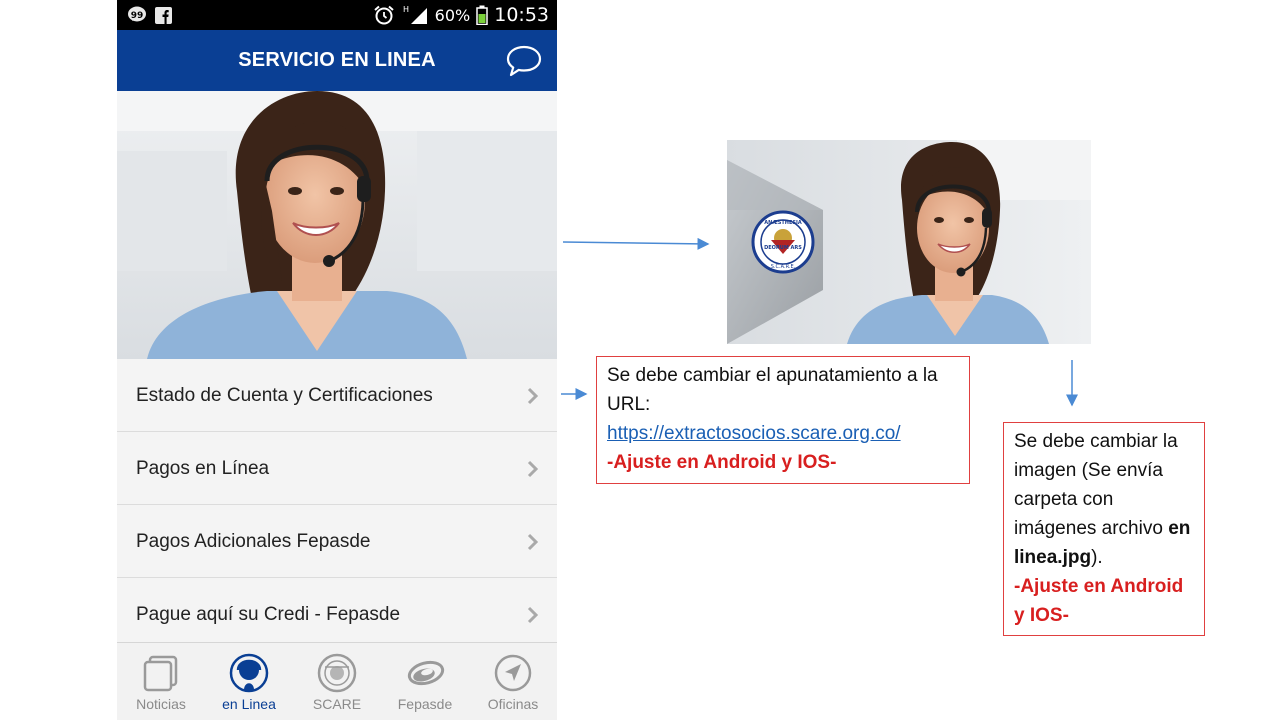 This screenshot has height=720, width=1280. What do you see at coordinates (636, 243) in the screenshot?
I see `arrow-hero-to-new-image` at bounding box center [636, 243].